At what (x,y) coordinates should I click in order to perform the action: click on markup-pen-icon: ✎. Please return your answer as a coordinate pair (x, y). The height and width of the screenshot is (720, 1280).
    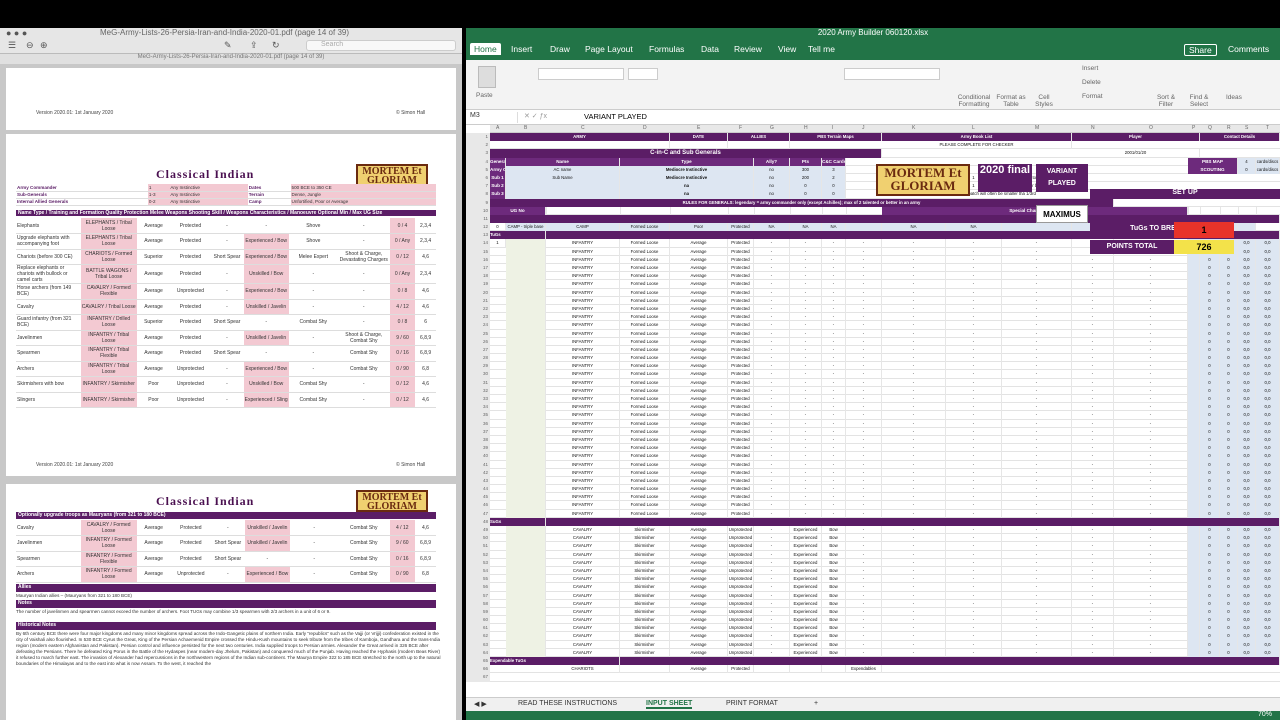
    Looking at the image, I should click on (228, 45).